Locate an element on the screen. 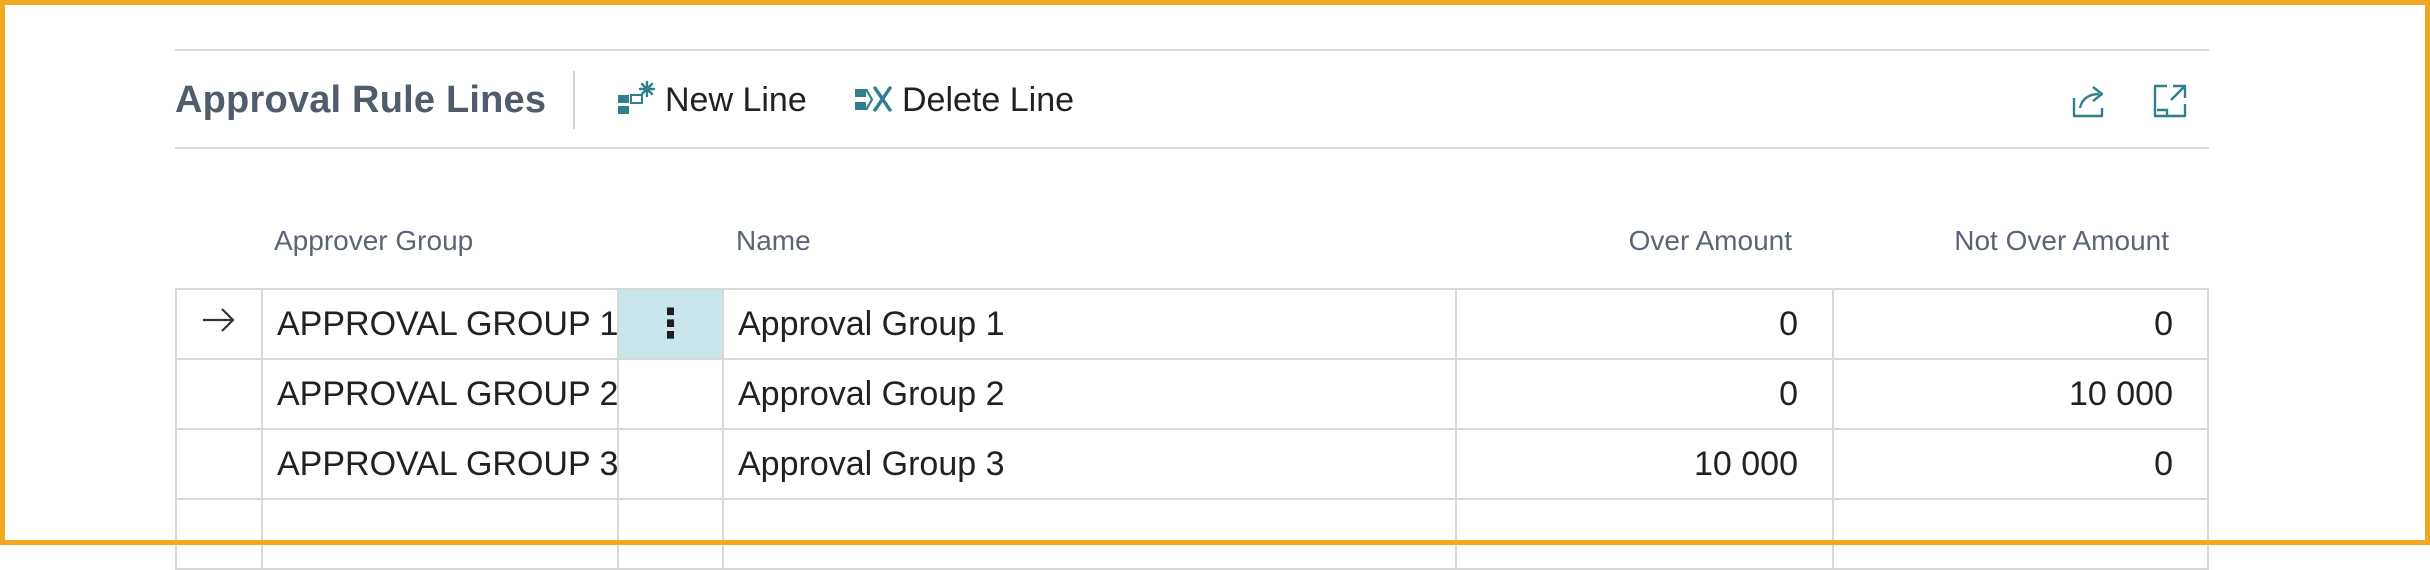  over-amount-cell is located at coordinates (1643, 534).